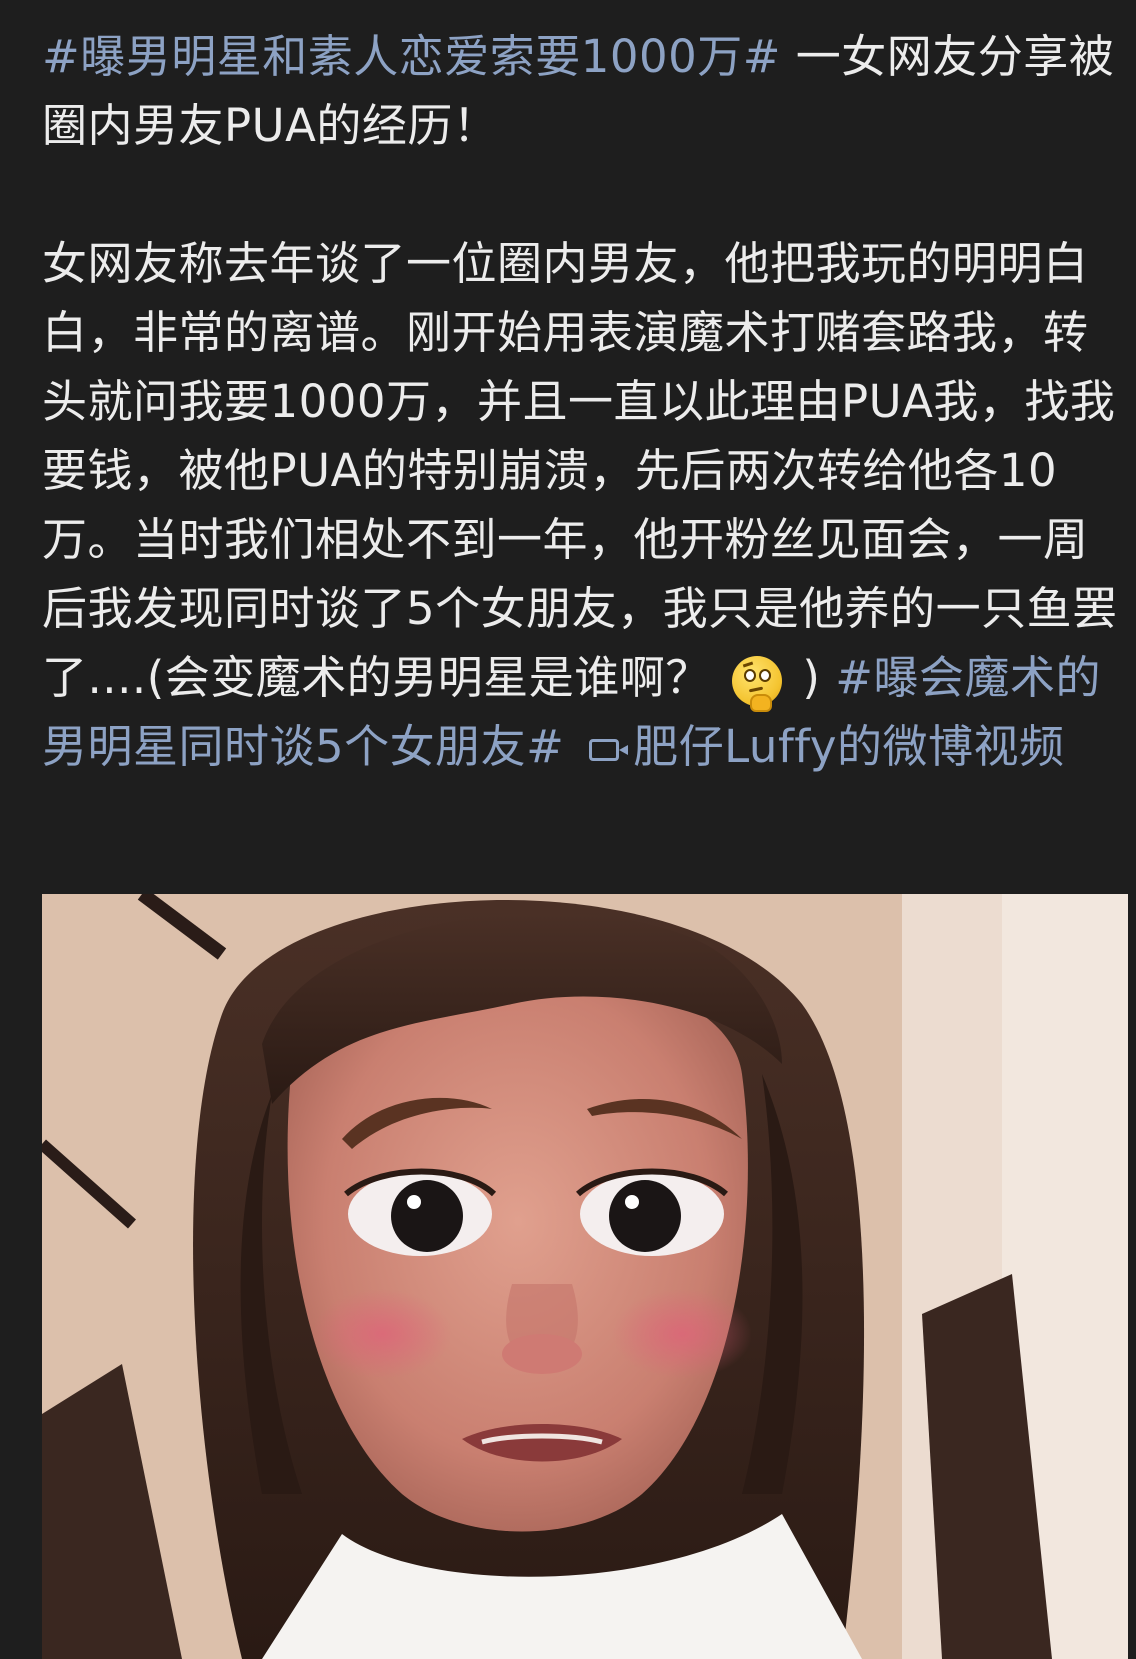  What do you see at coordinates (609, 750) in the screenshot?
I see `video-camera-icon` at bounding box center [609, 750].